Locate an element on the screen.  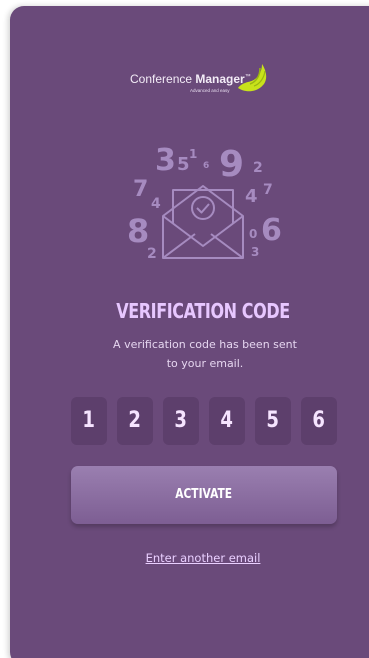
illus-digit: 1 is located at coordinates (193, 154).